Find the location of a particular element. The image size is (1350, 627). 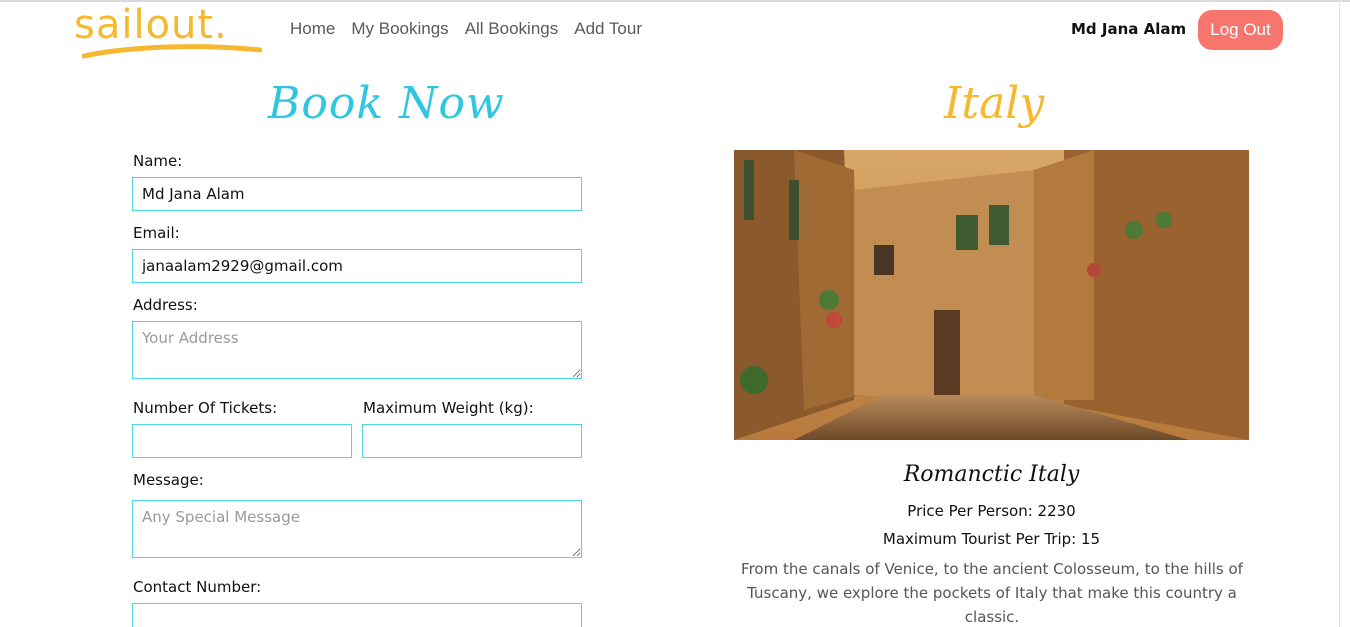

contact-input is located at coordinates (357, 615).